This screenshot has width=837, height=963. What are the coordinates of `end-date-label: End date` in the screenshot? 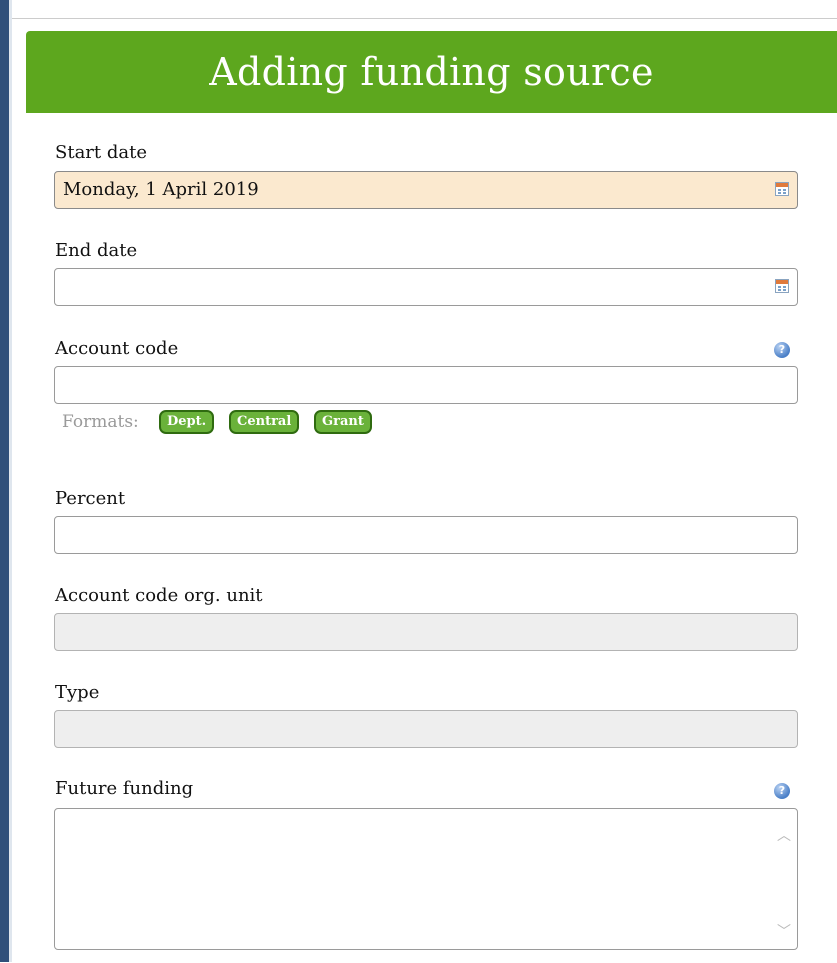 It's located at (96, 250).